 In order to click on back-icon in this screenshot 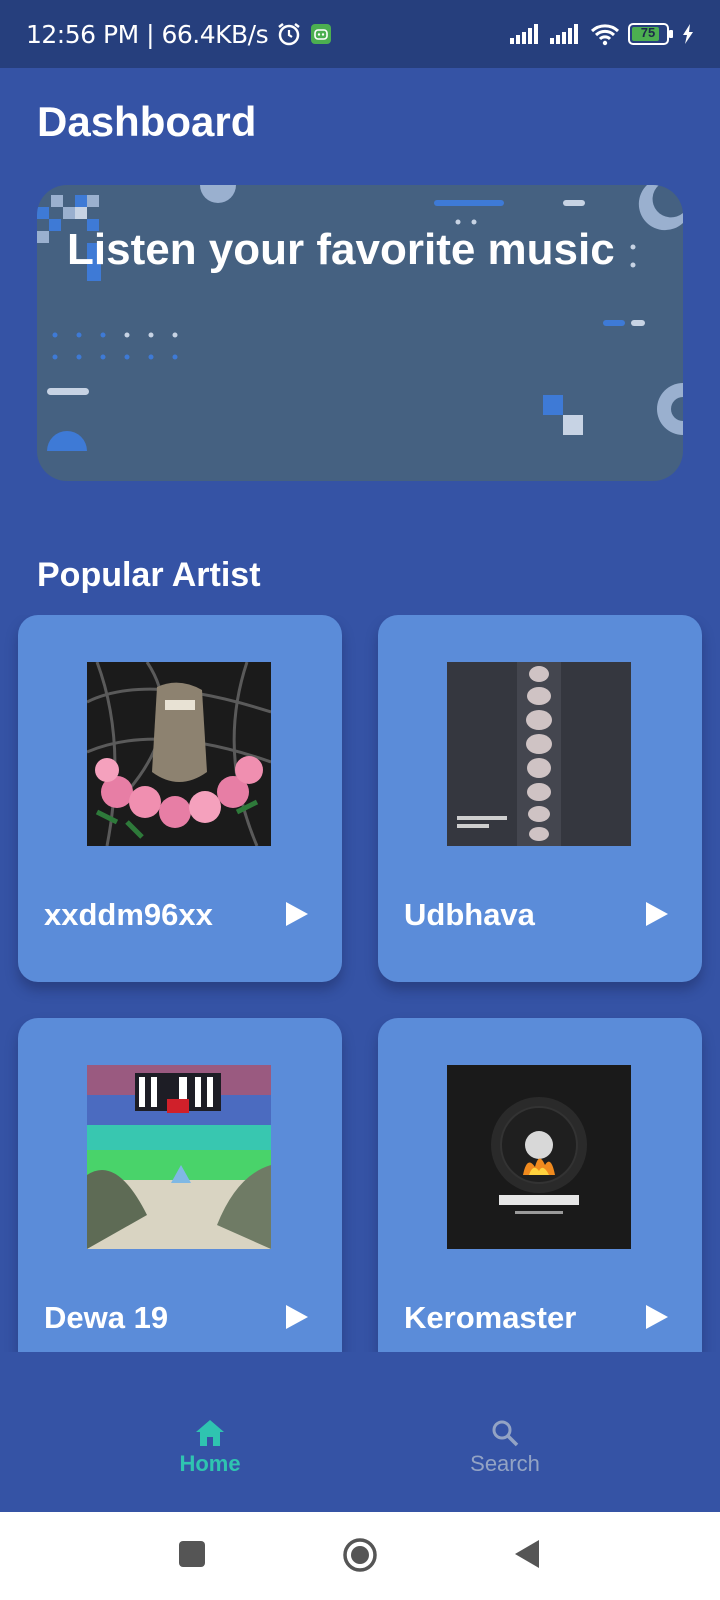, I will do `click(527, 1554)`.